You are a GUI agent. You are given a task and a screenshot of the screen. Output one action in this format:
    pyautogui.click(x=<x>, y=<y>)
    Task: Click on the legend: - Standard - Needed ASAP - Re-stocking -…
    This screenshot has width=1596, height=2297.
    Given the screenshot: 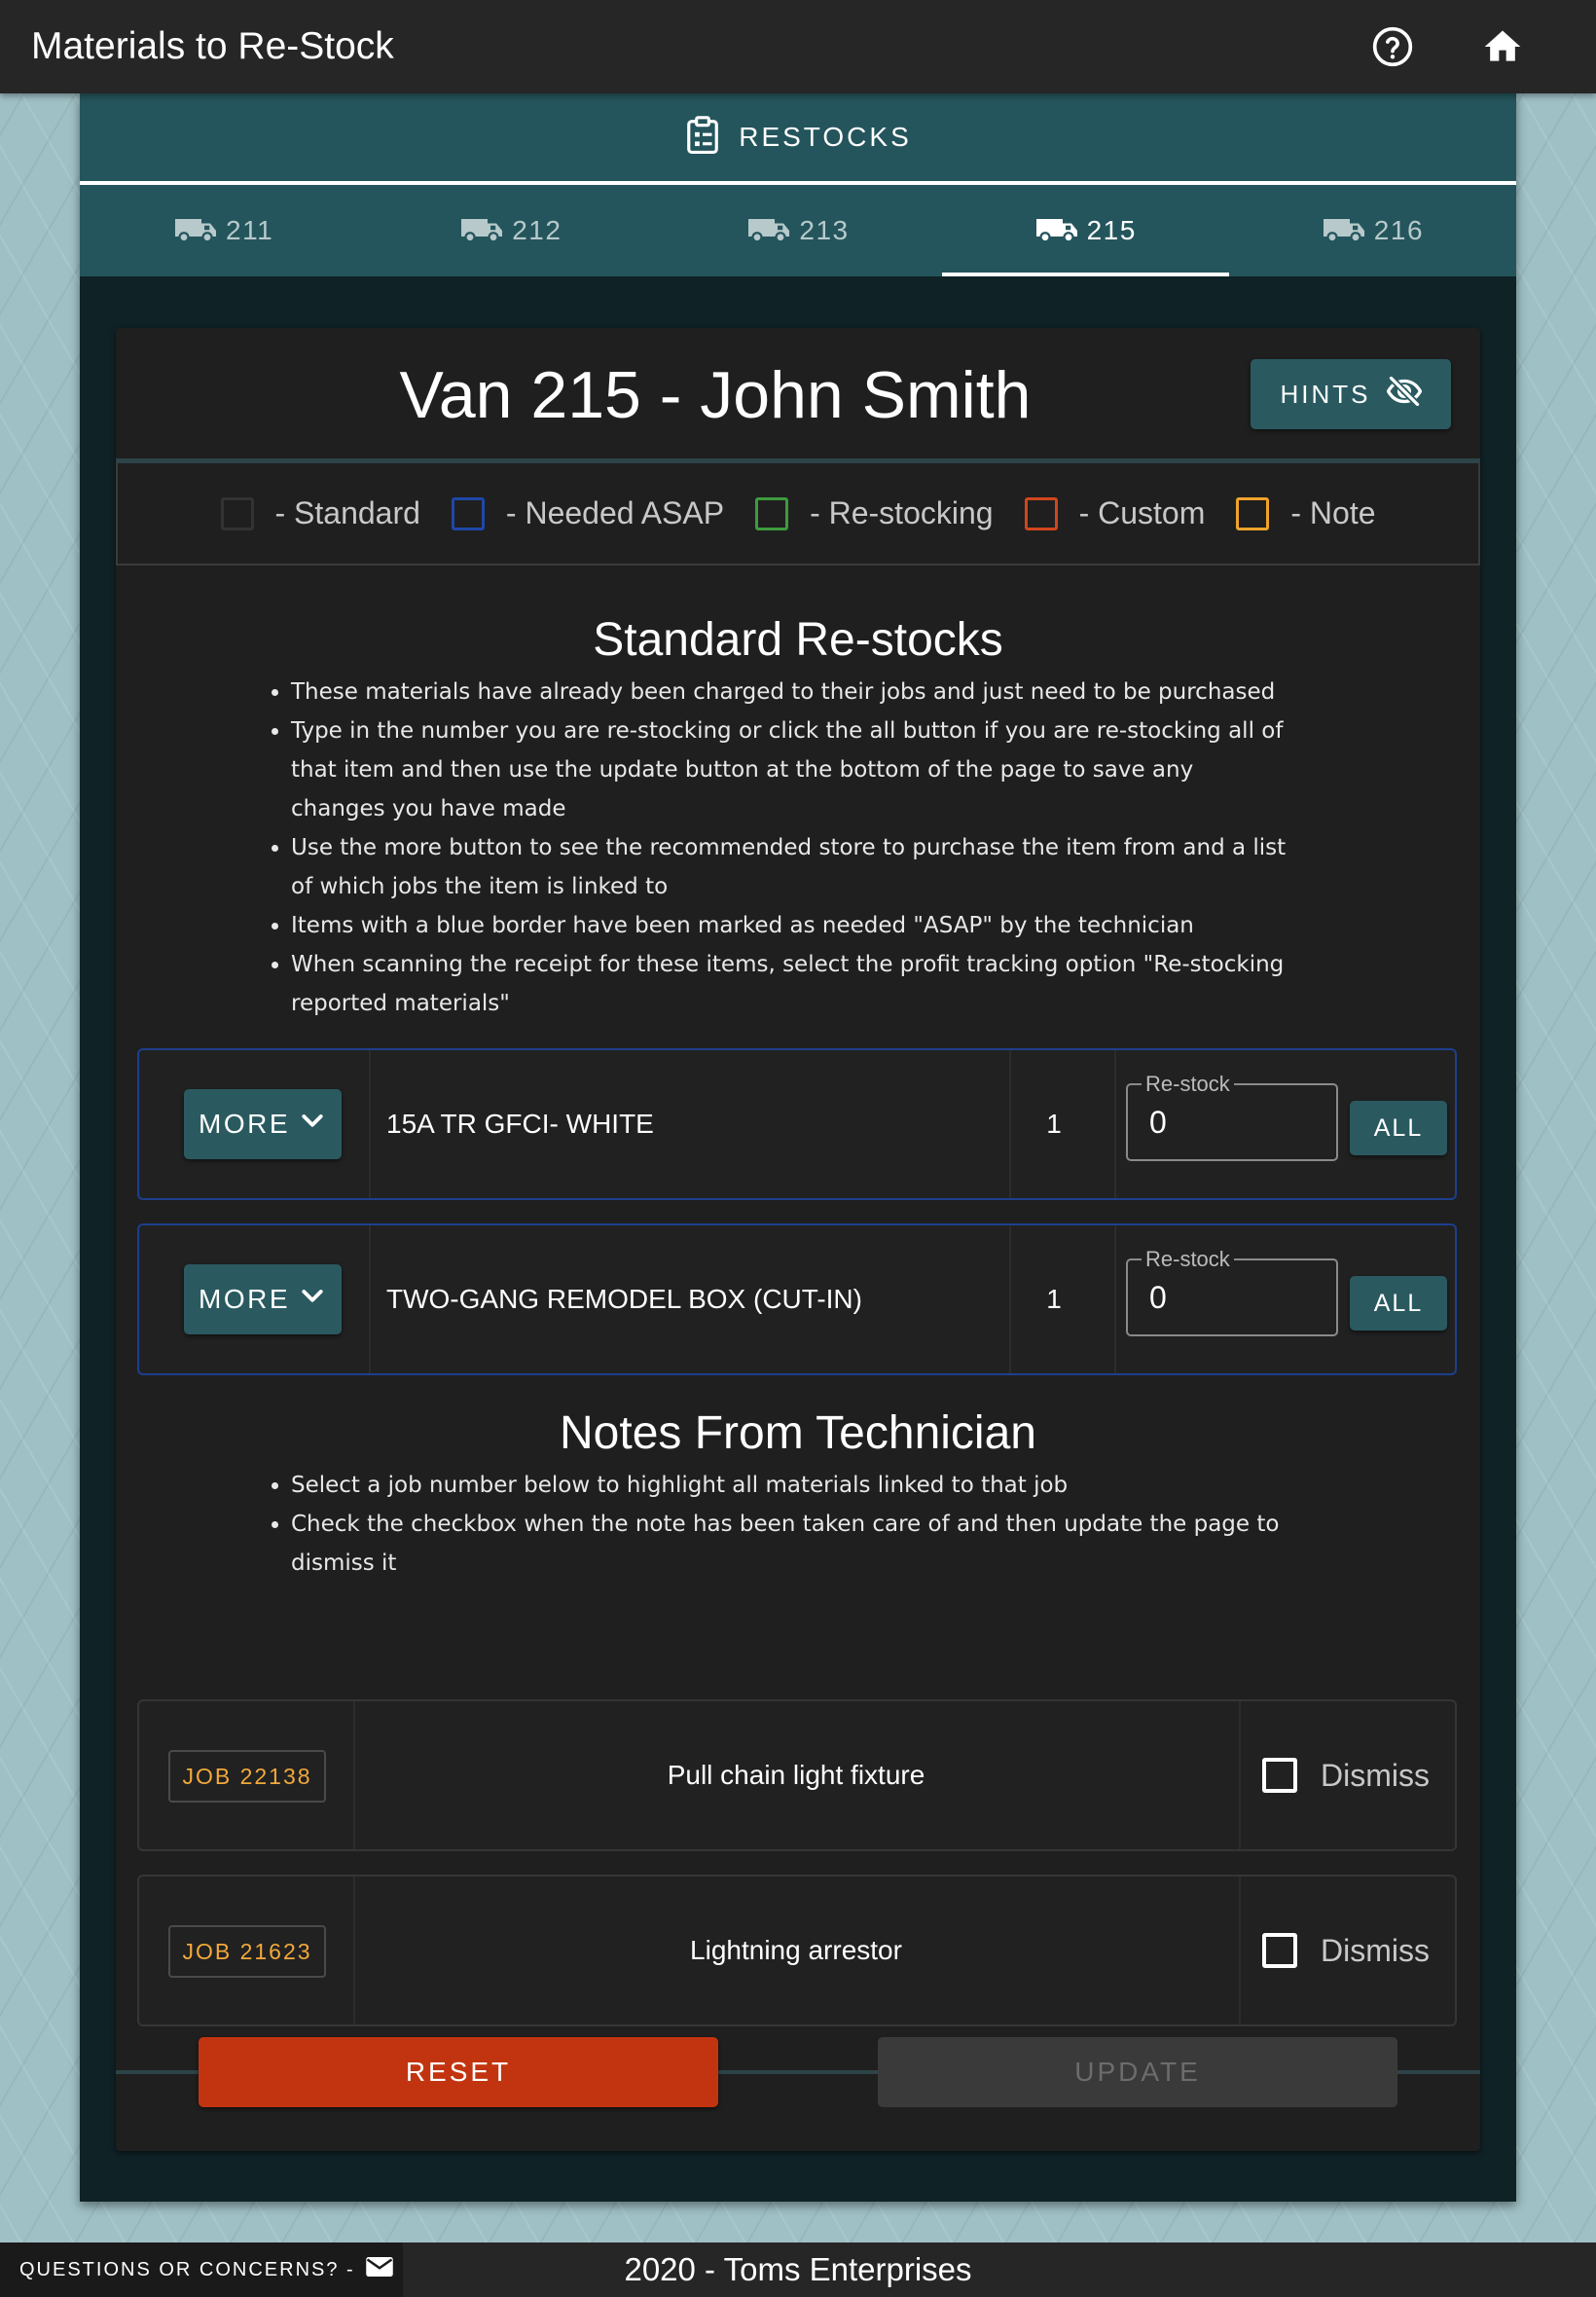 What is the action you would take?
    pyautogui.click(x=798, y=512)
    